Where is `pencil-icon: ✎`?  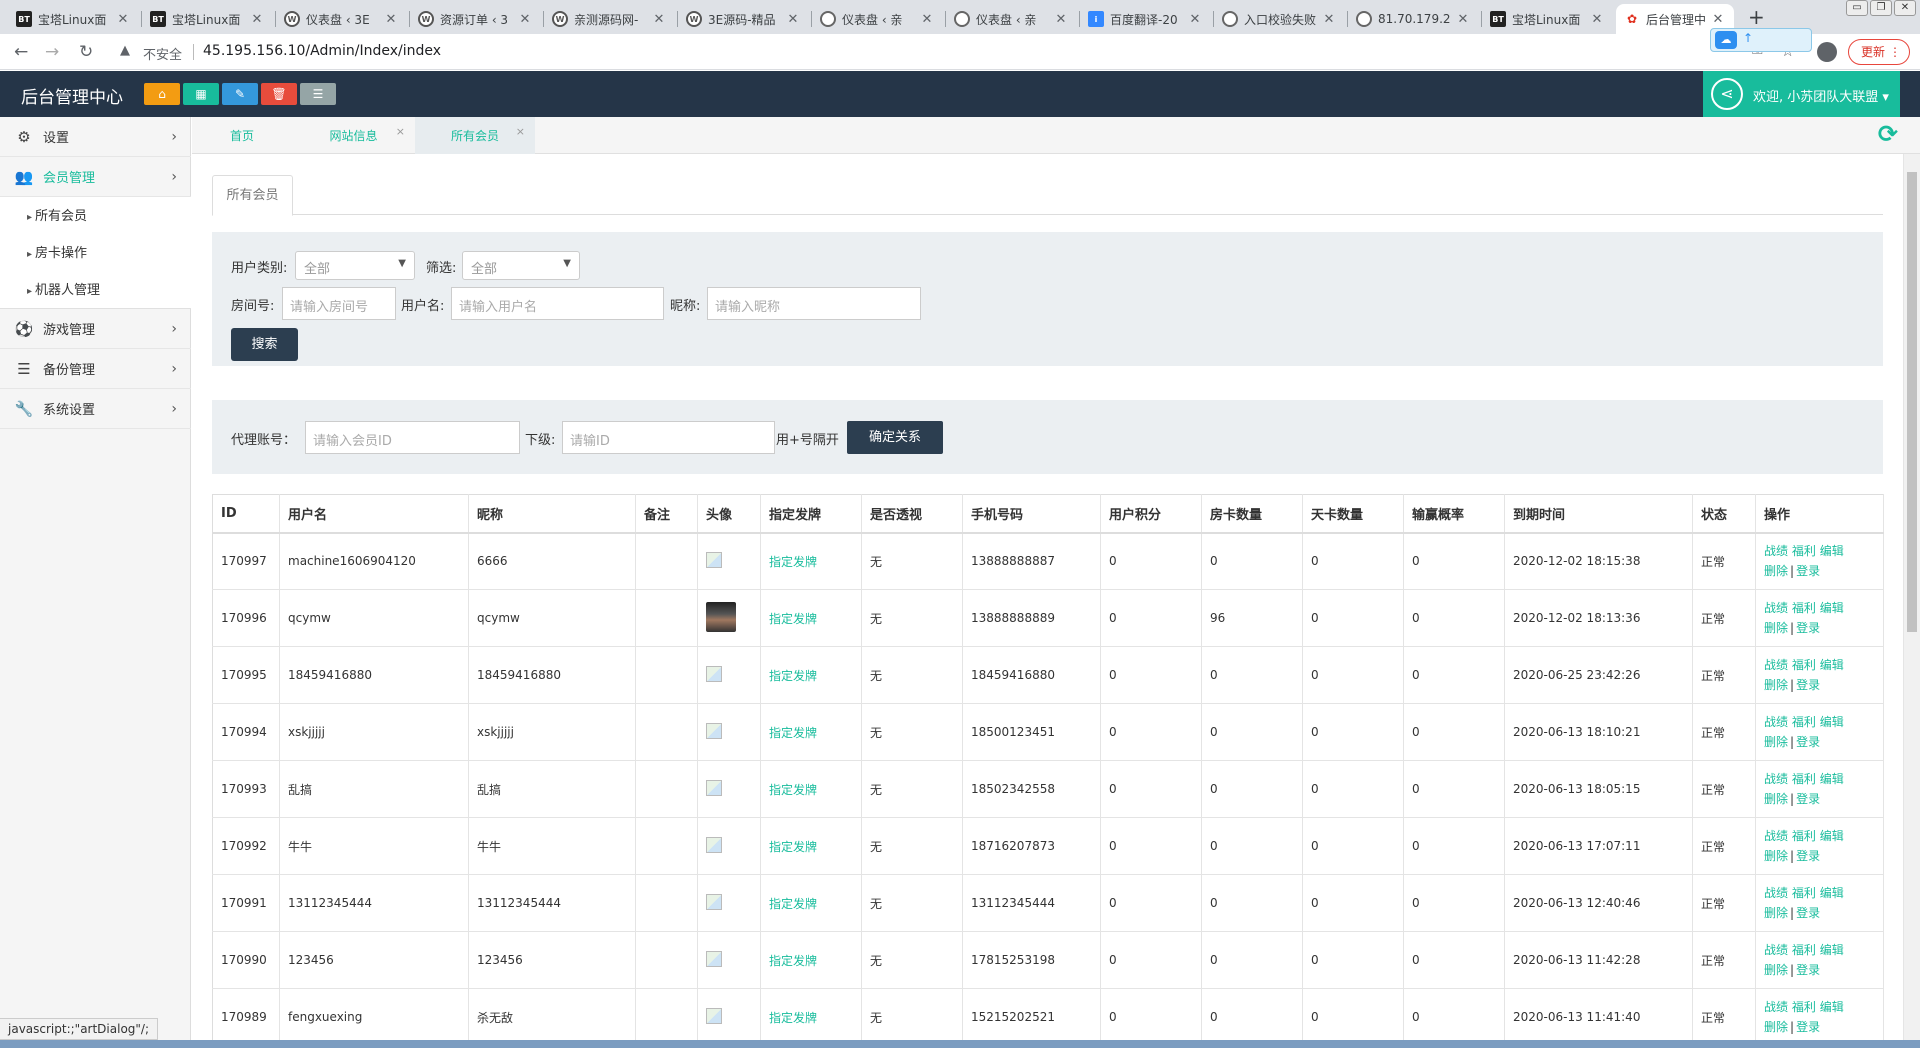 pencil-icon: ✎ is located at coordinates (240, 94).